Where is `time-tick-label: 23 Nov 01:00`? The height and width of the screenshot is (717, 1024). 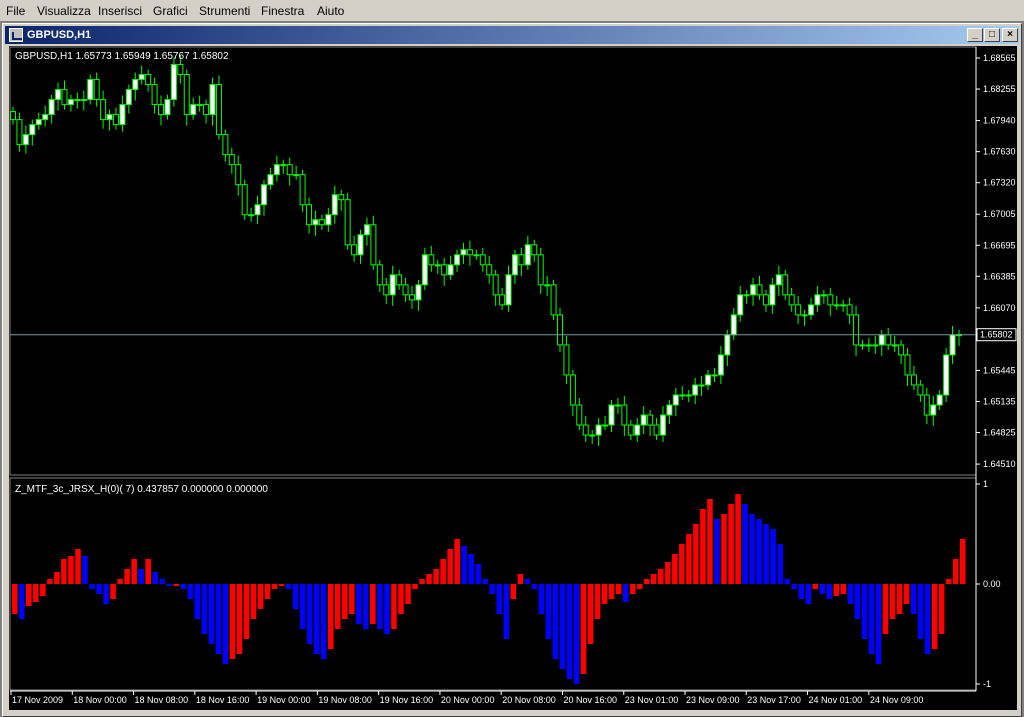
time-tick-label: 23 Nov 01:00 is located at coordinates (652, 700).